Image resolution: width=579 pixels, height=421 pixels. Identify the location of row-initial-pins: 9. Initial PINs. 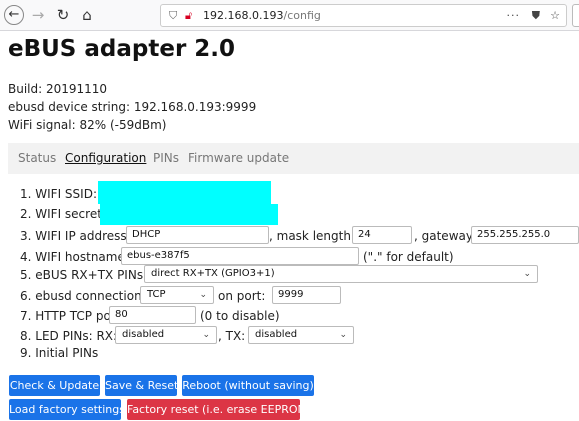
(120, 353).